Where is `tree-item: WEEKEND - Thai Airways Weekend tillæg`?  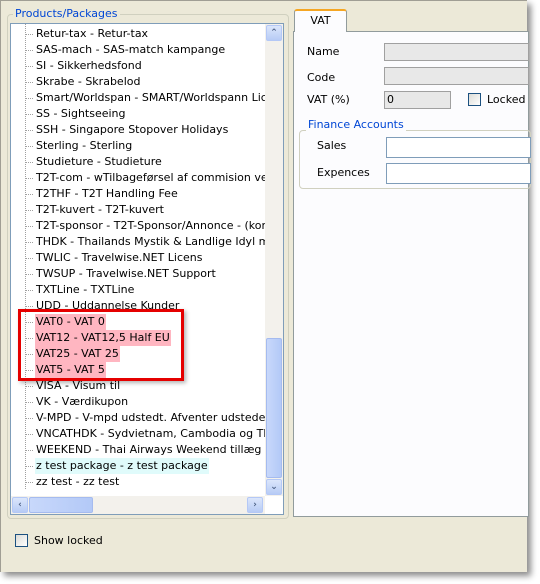 tree-item: WEEKEND - Thai Airways Weekend tillæg is located at coordinates (148, 450).